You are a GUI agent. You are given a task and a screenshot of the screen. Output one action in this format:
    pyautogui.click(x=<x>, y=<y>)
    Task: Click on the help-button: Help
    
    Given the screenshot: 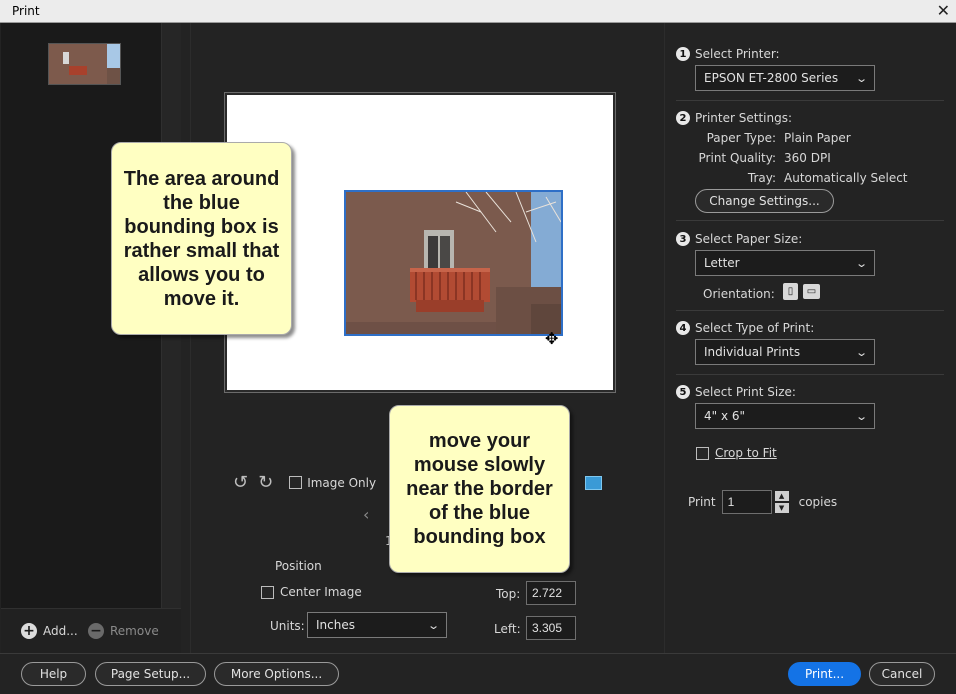 What is the action you would take?
    pyautogui.click(x=53, y=674)
    